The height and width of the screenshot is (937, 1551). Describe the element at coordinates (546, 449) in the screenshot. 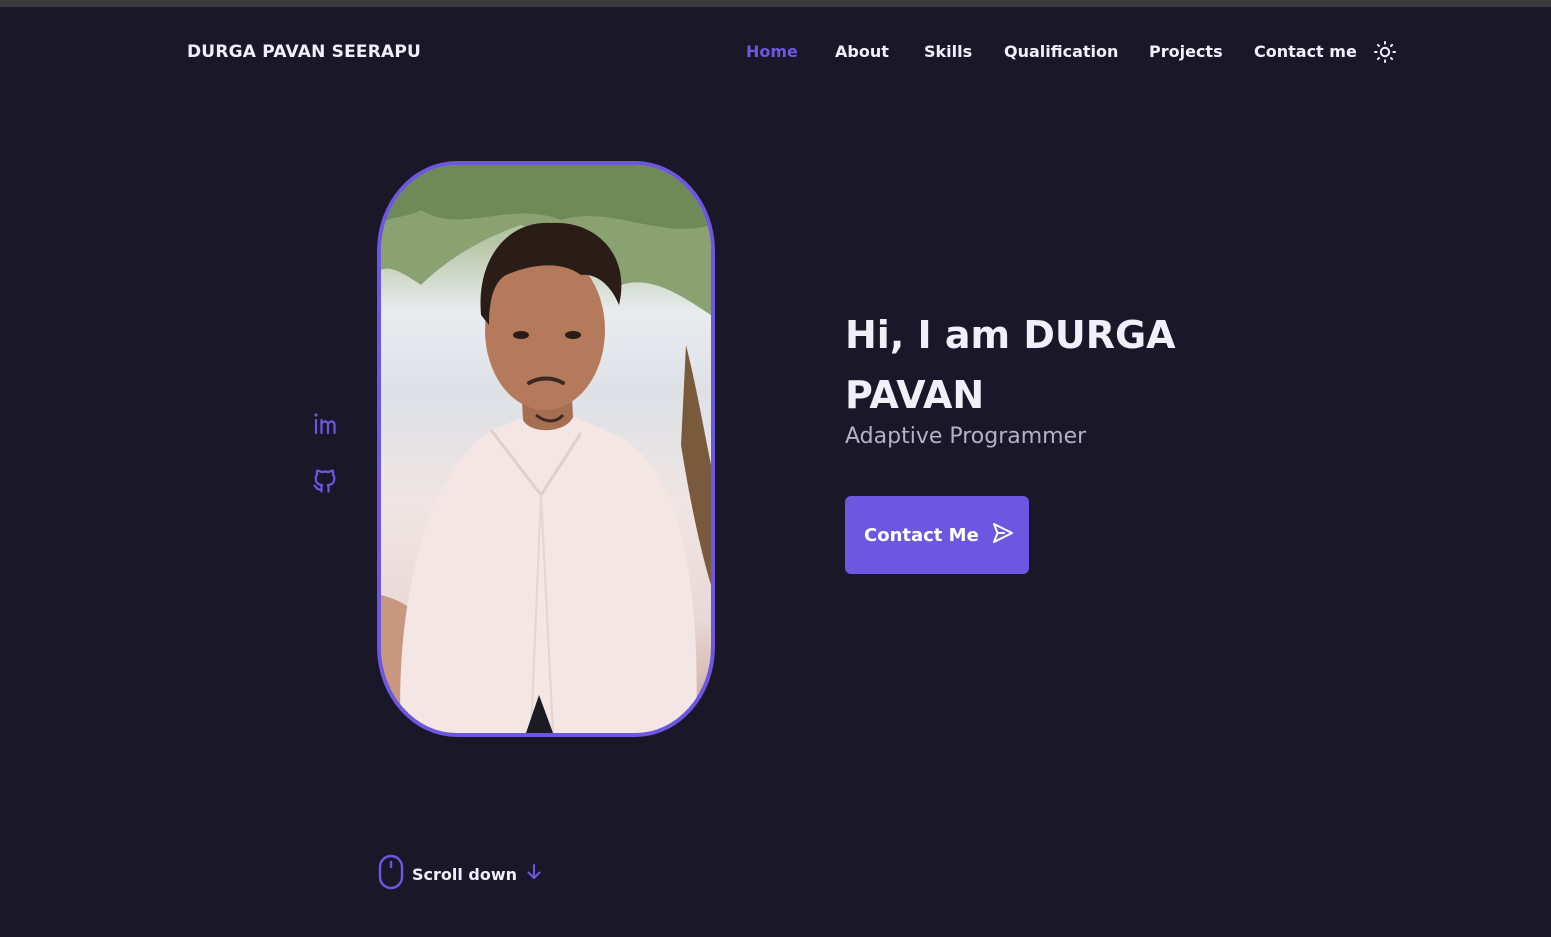

I see `profile-photo` at that location.